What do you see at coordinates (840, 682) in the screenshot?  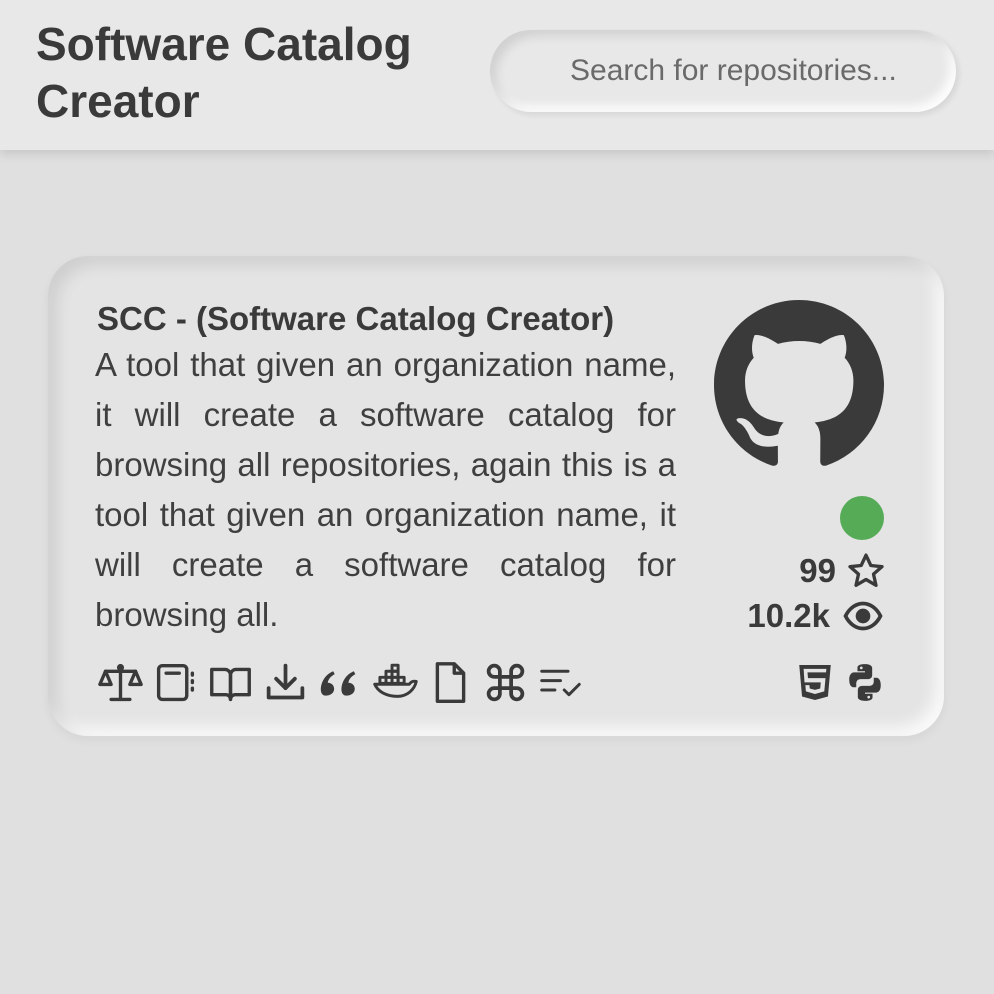 I see `language-icons` at bounding box center [840, 682].